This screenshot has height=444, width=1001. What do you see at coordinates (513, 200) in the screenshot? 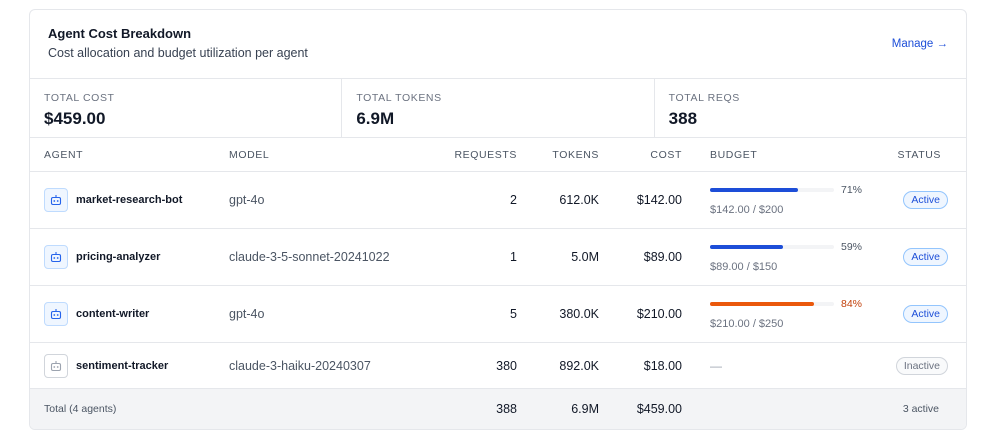
I see `requests-cell: 2` at bounding box center [513, 200].